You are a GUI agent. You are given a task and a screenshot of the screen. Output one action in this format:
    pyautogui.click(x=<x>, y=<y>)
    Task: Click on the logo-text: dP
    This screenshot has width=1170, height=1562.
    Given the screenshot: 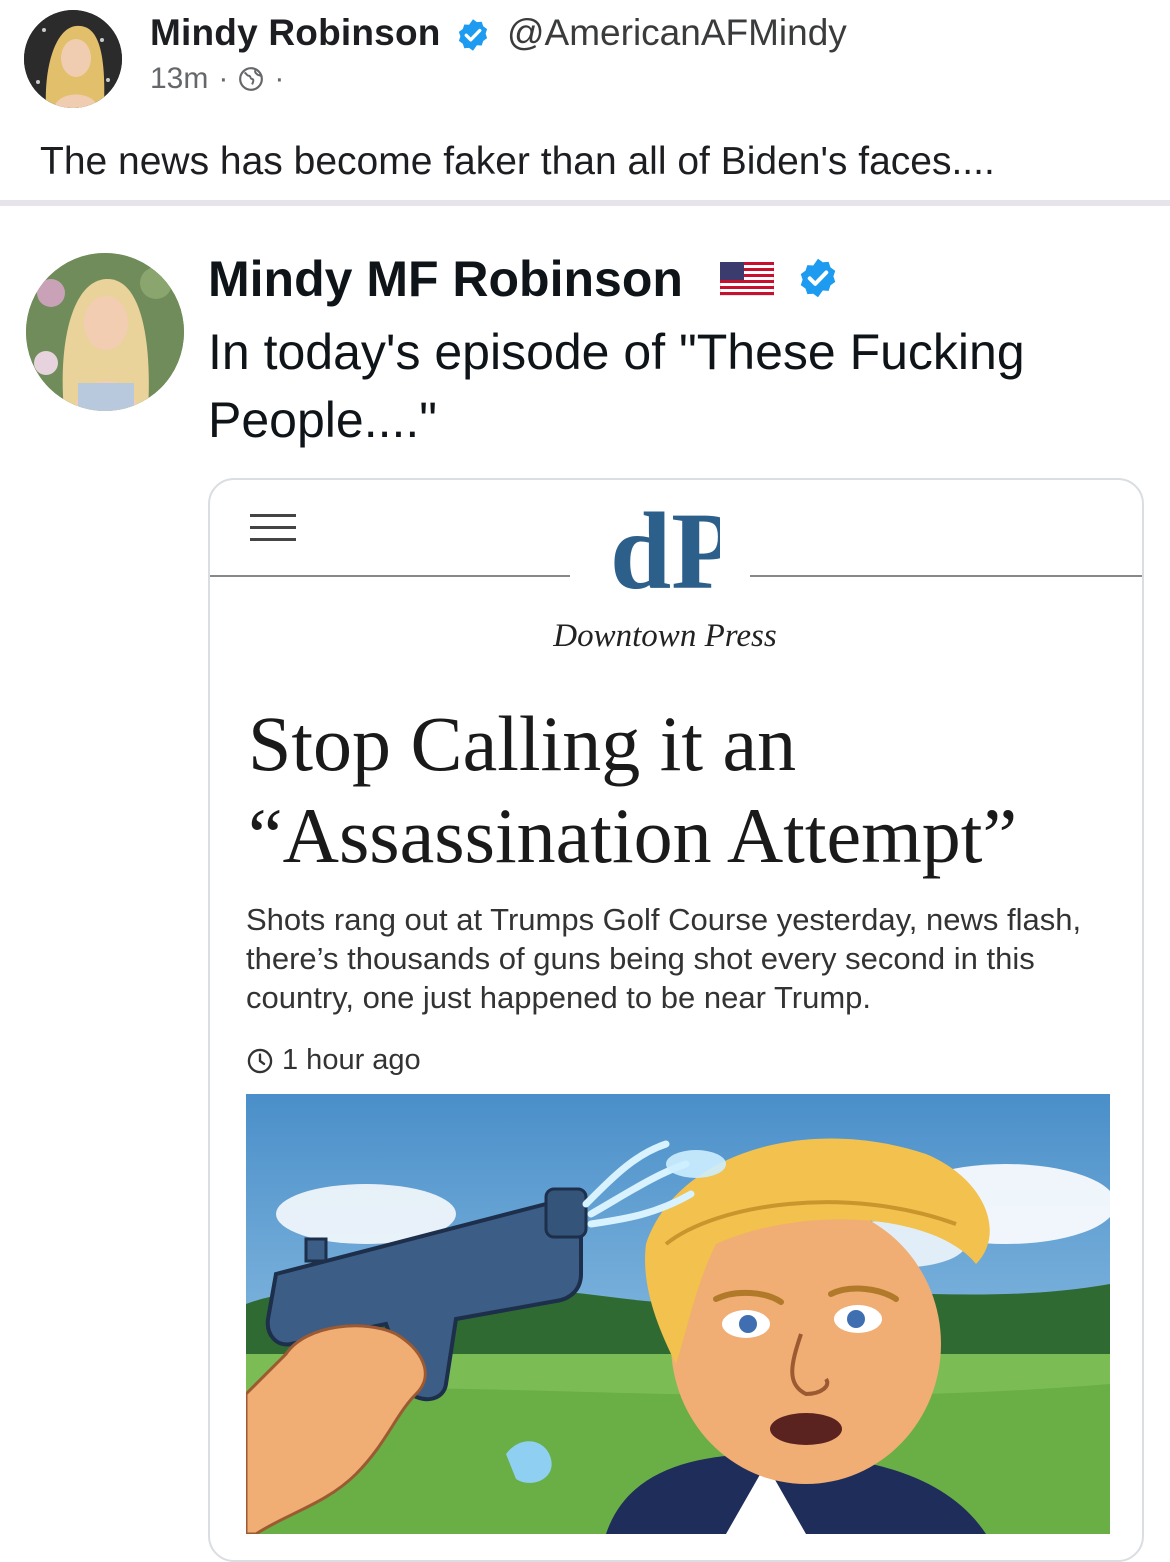 What is the action you would take?
    pyautogui.click(x=665, y=554)
    